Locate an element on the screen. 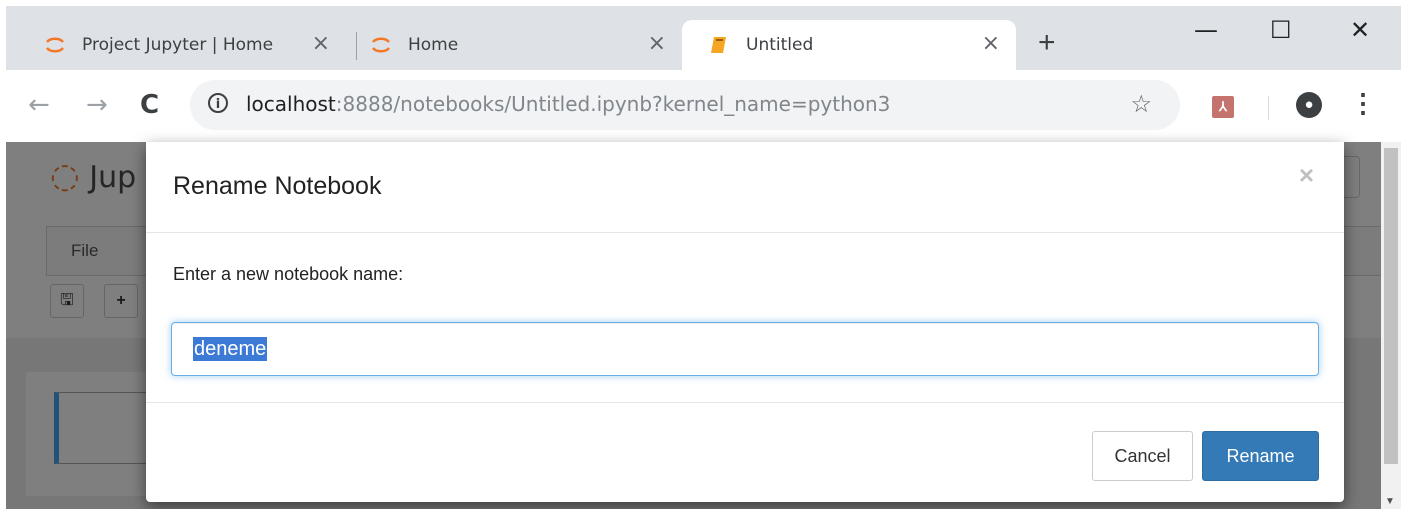 Image resolution: width=1416 pixels, height=515 pixels. notebook-name-label: Enter a new notebook name: is located at coordinates (288, 274).